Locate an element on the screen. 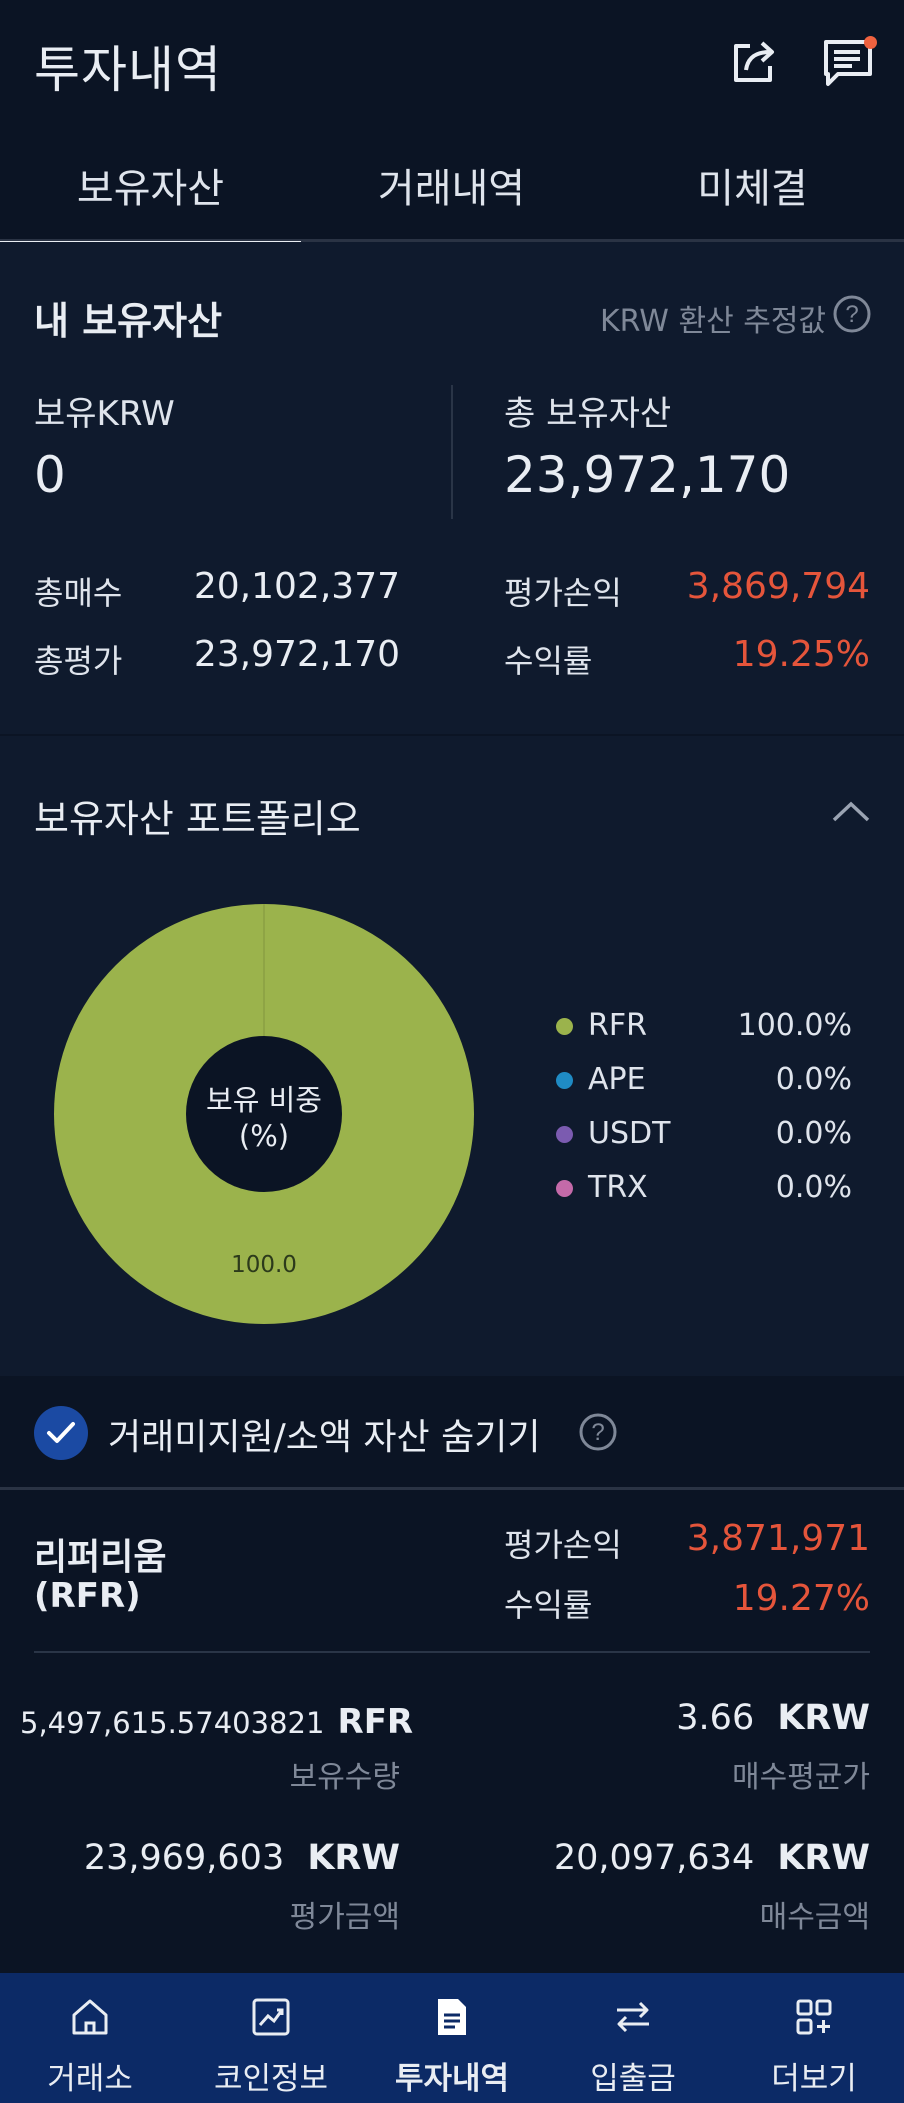  legend-name-rfr: RFR is located at coordinates (617, 1025).